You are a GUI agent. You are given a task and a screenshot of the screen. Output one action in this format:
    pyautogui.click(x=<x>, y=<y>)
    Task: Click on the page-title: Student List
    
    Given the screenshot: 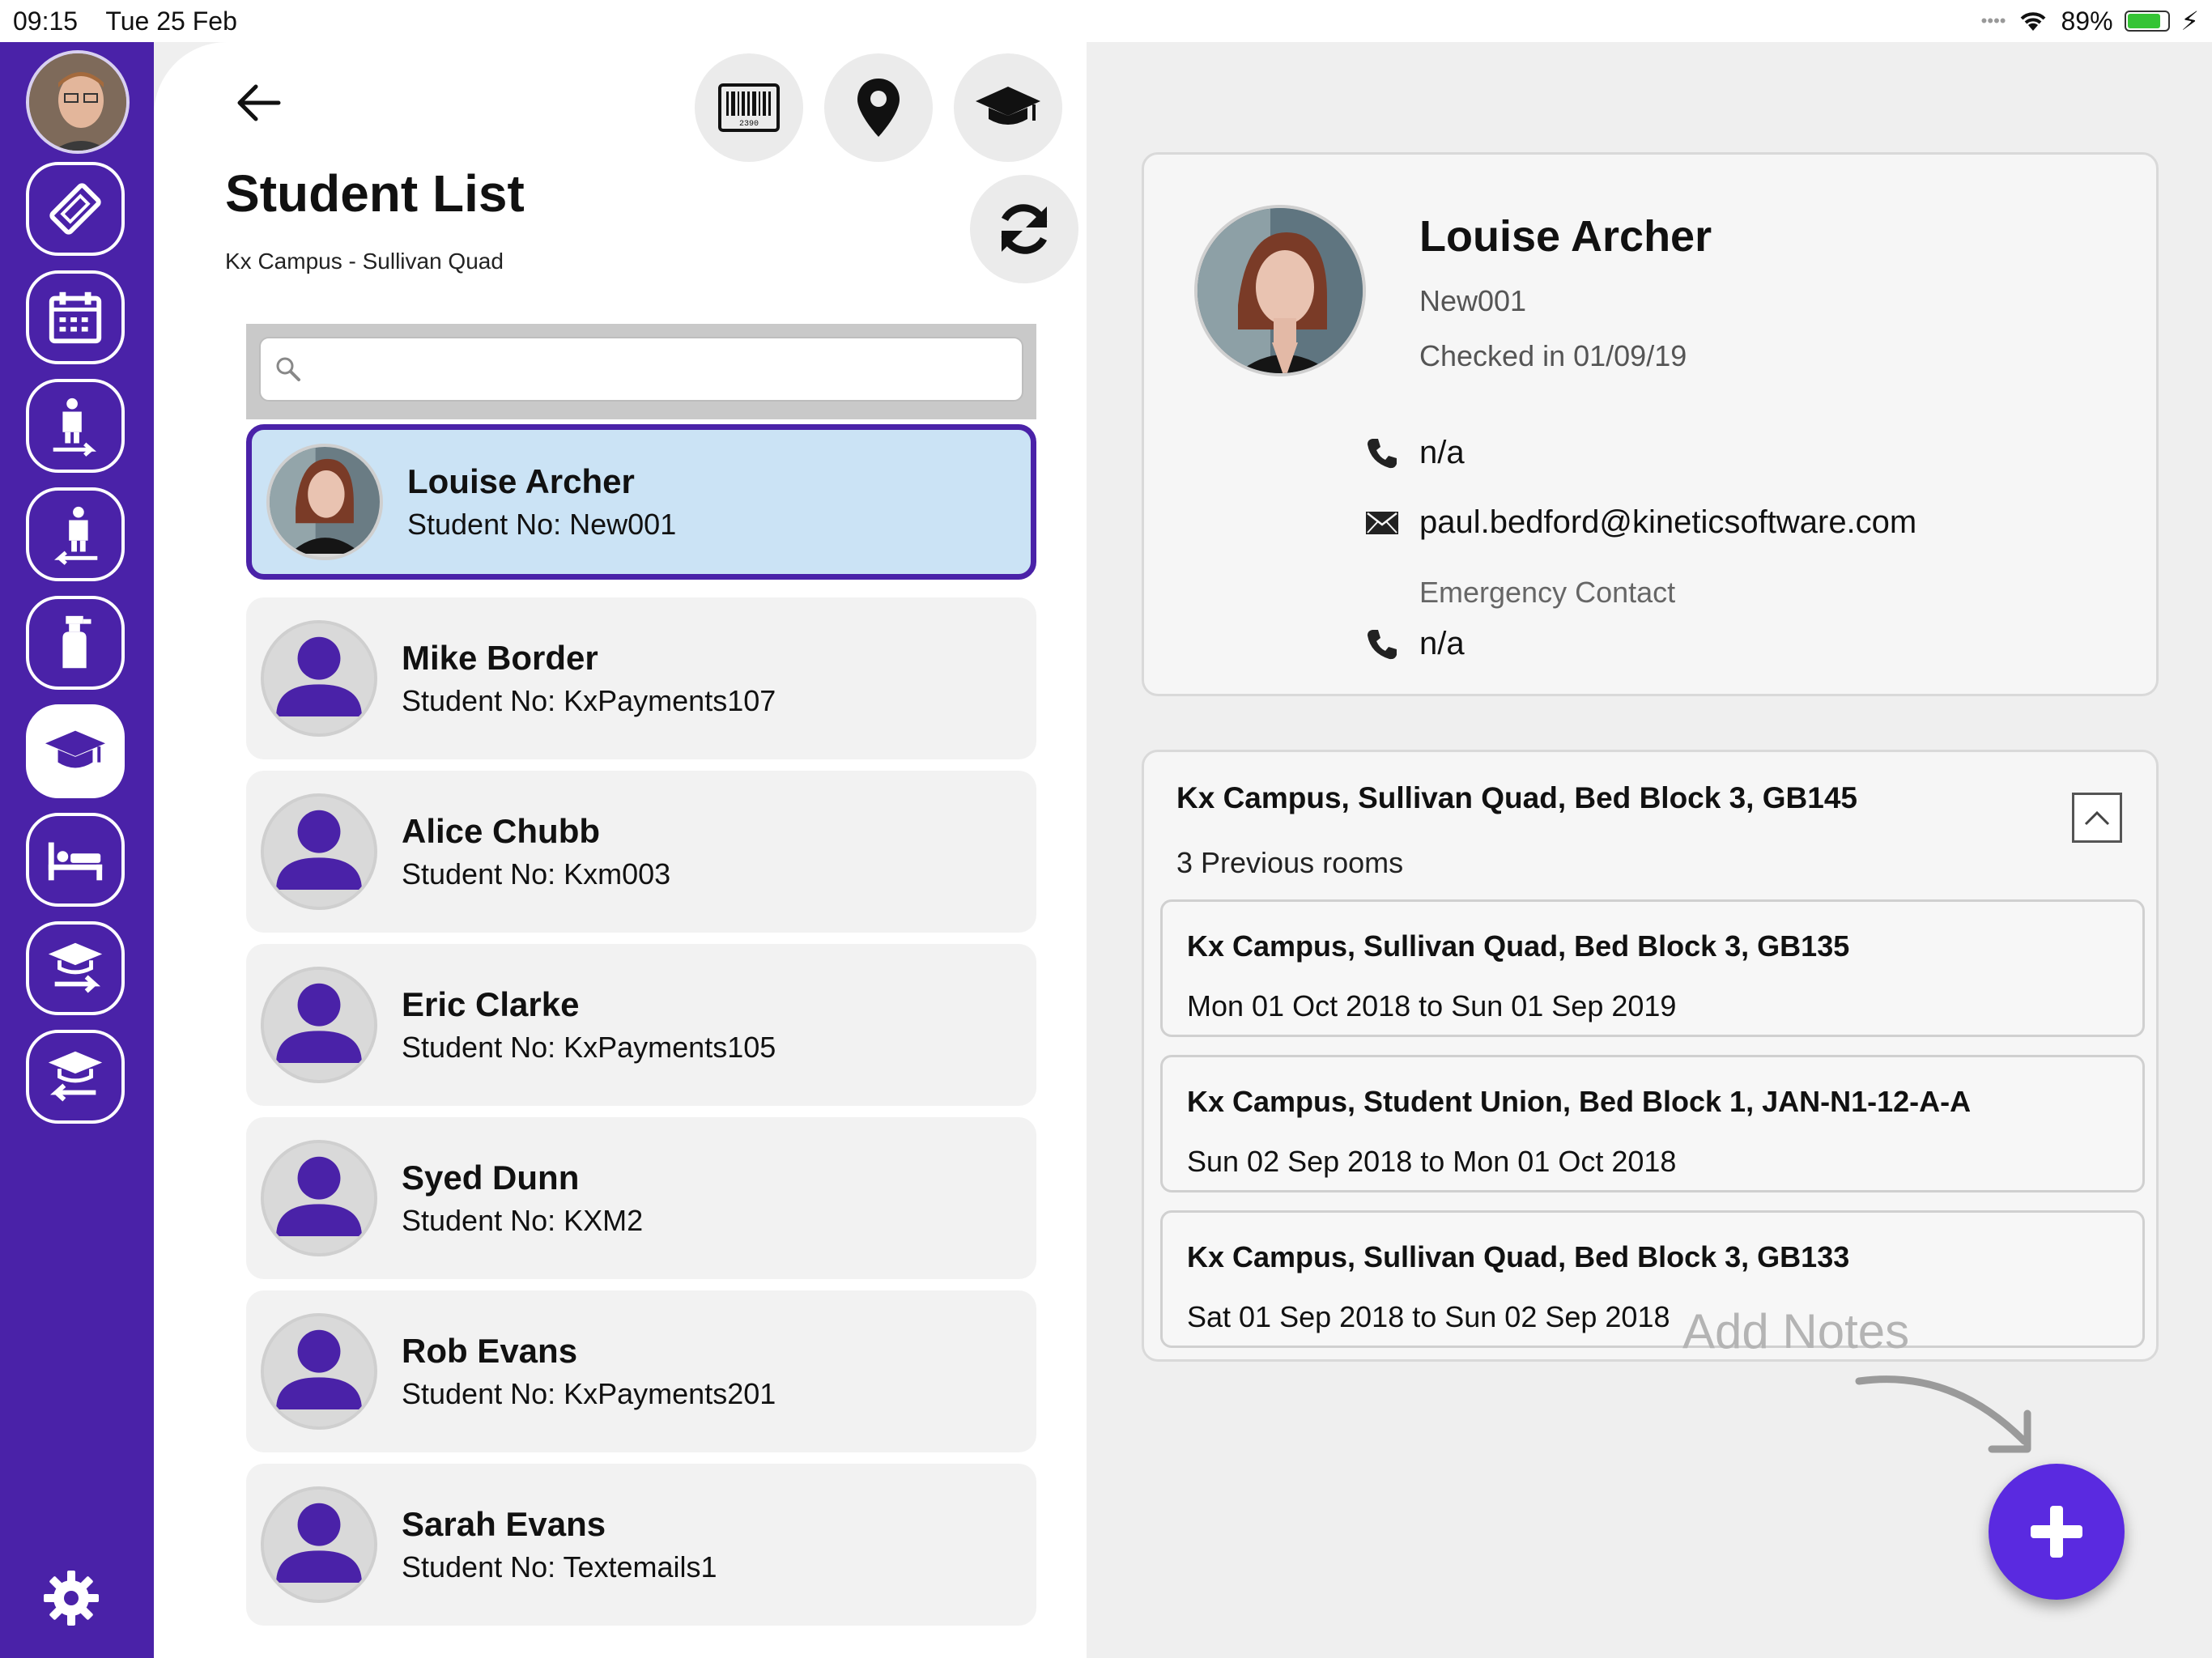 What is the action you would take?
    pyautogui.click(x=375, y=193)
    